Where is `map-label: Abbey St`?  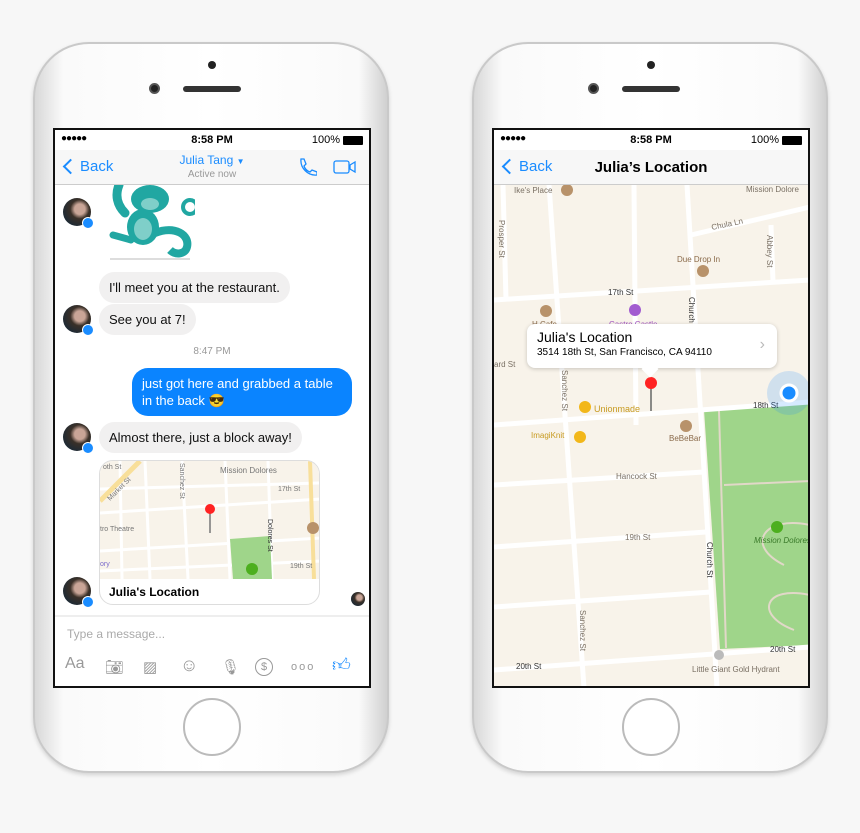 map-label: Abbey St is located at coordinates (769, 251).